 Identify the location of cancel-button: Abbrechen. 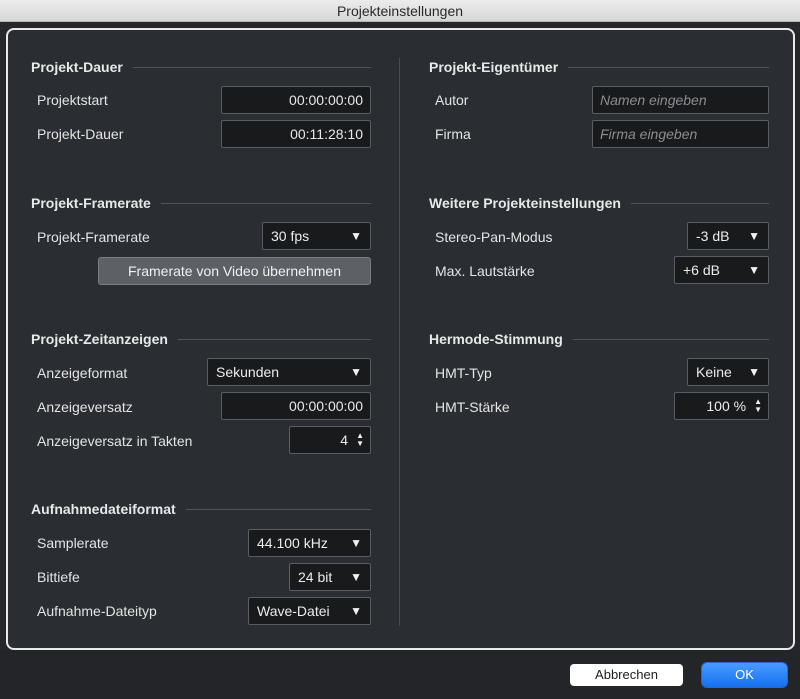
(626, 675).